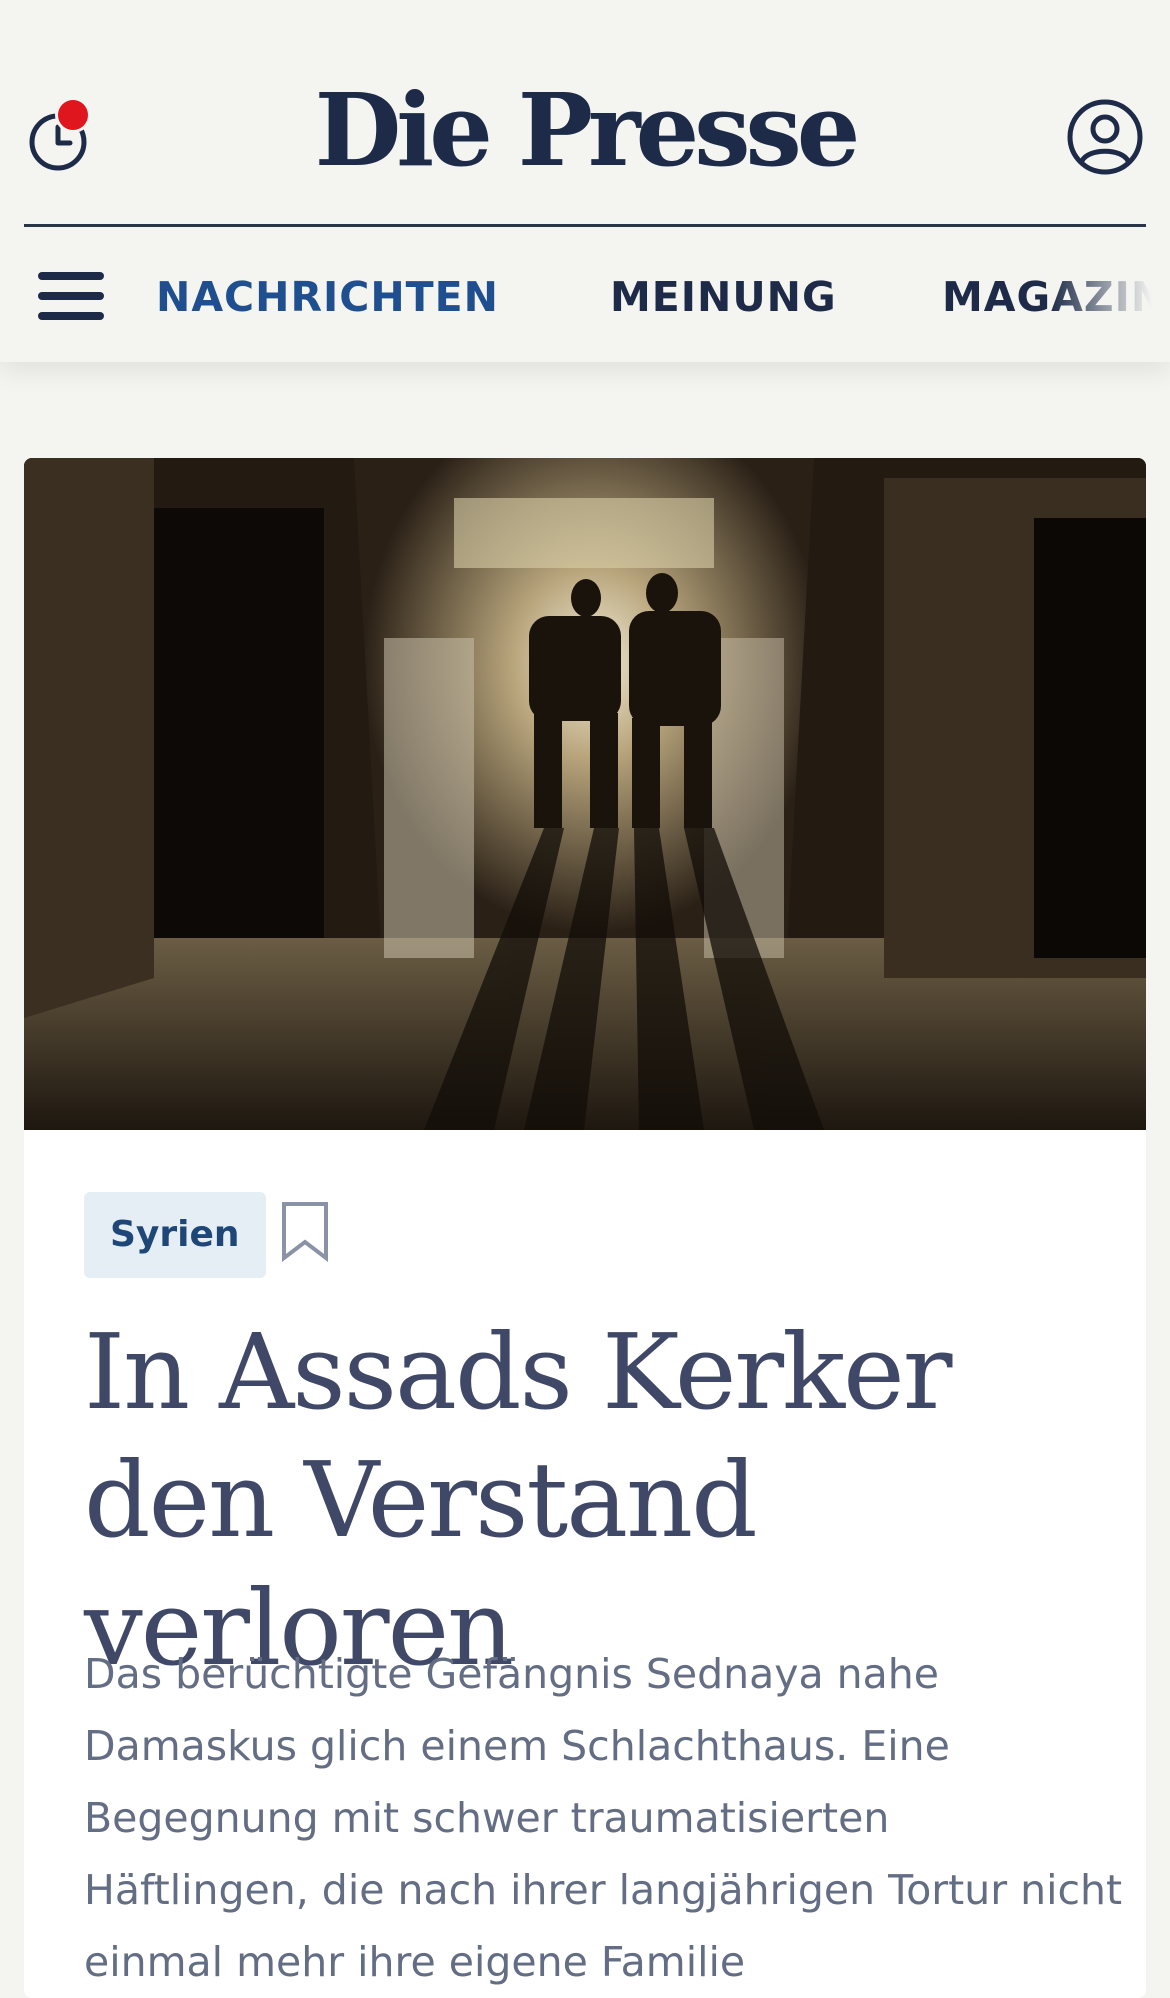  Describe the element at coordinates (585, 225) in the screenshot. I see `header-divider` at that location.